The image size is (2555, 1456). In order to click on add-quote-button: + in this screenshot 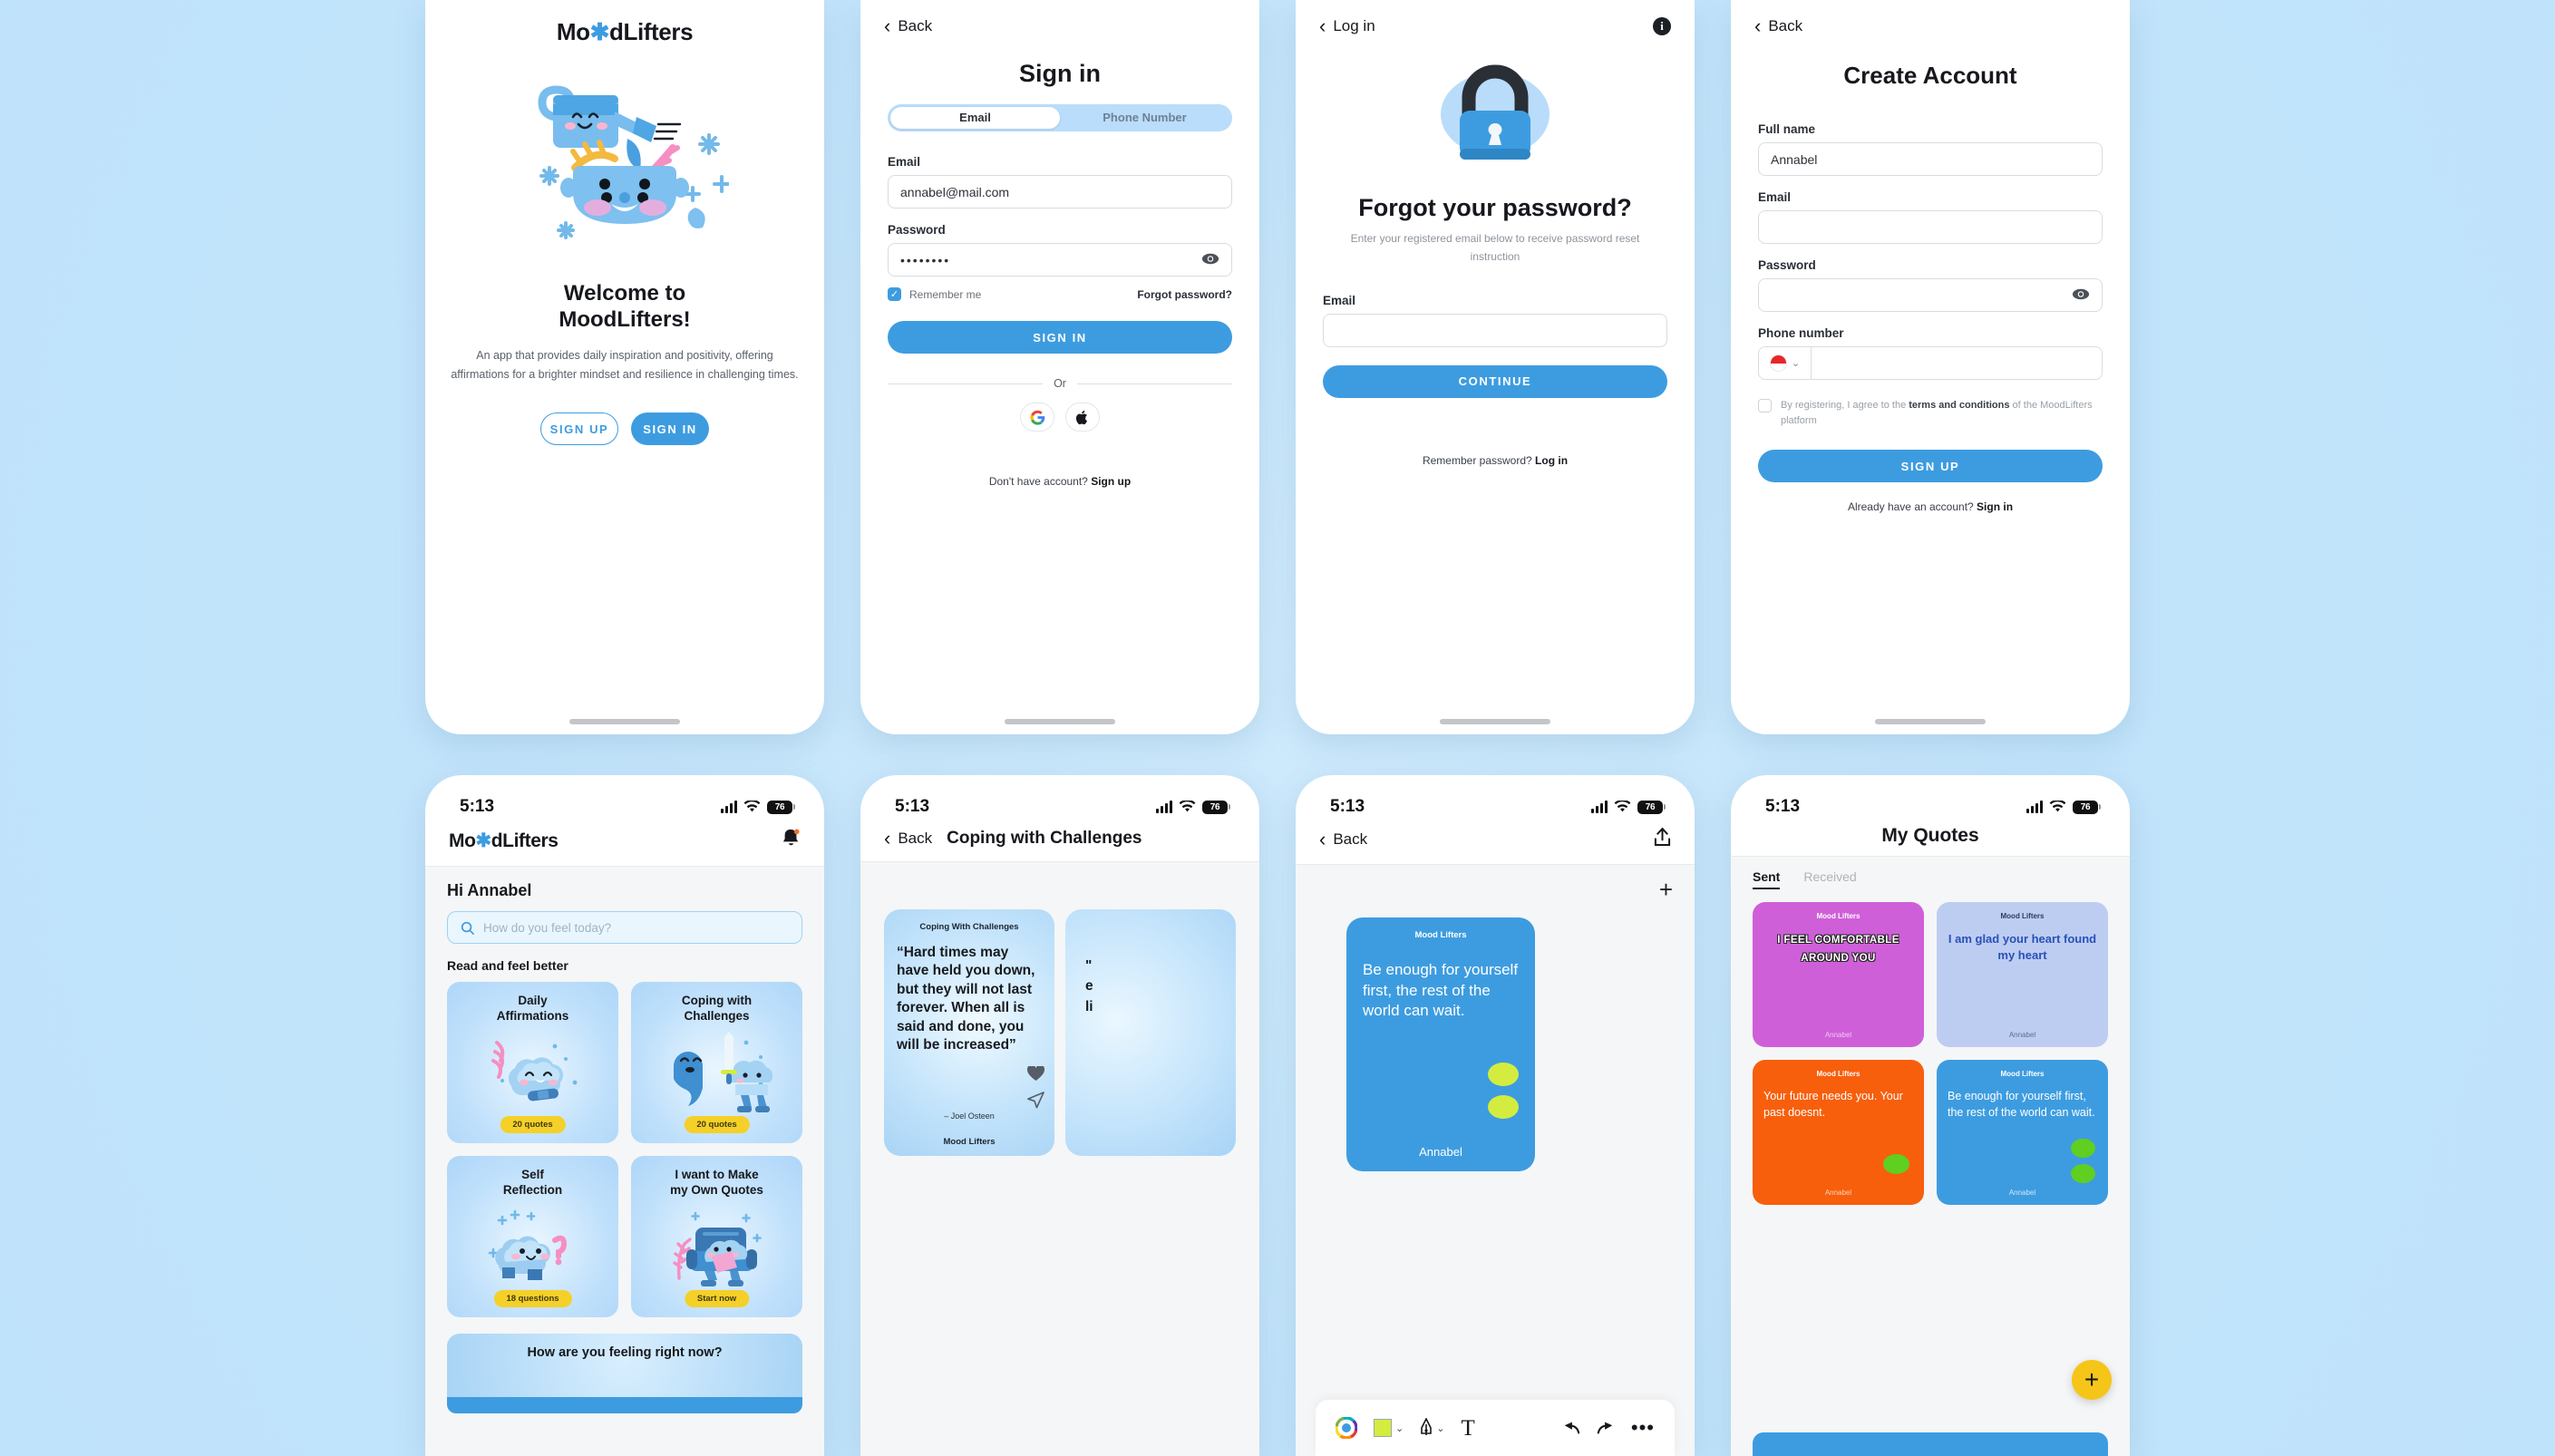, I will do `click(1666, 889)`.